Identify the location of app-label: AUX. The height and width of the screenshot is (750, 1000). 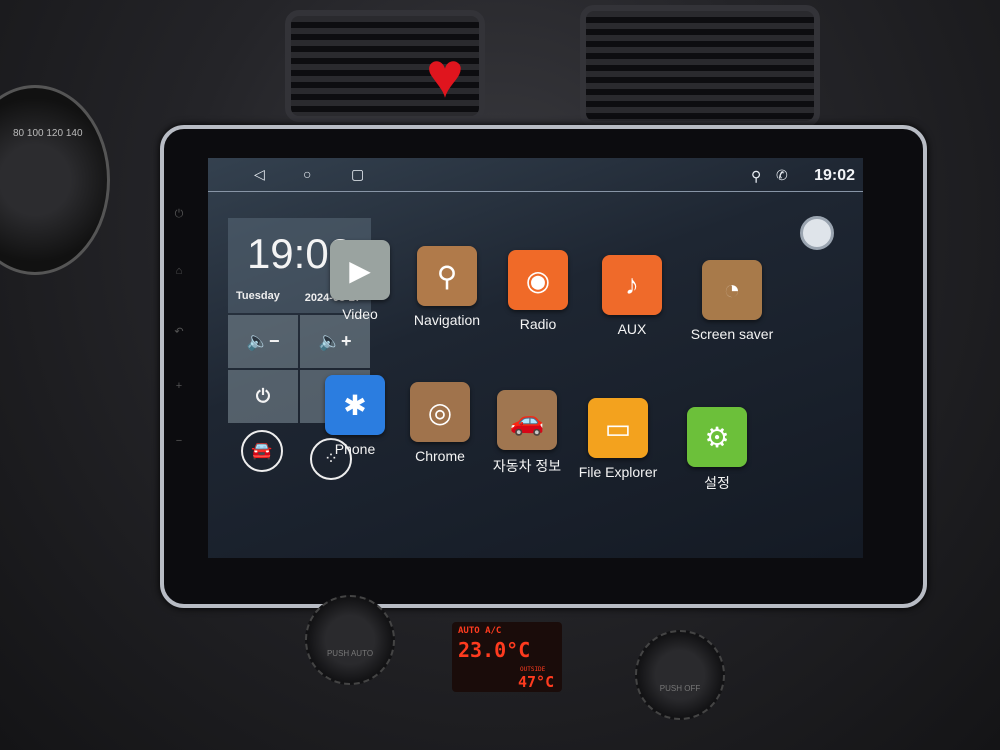
(632, 329).